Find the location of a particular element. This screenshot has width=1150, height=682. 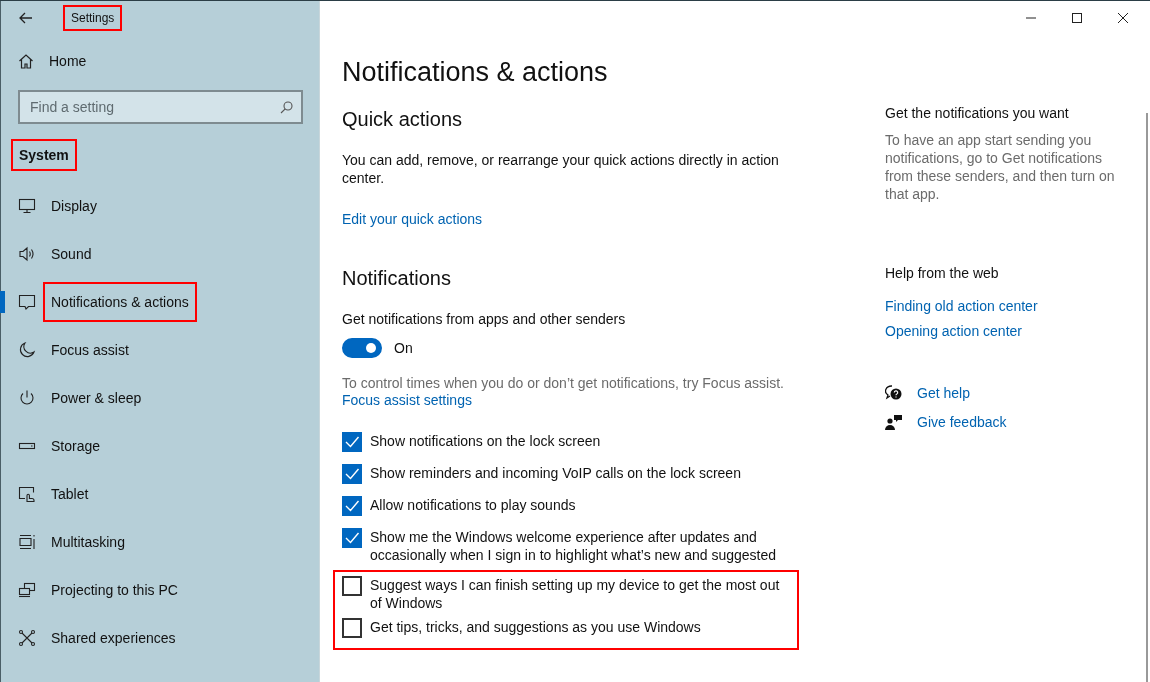

nav-item: Projecting to this PC is located at coordinates (160, 590).